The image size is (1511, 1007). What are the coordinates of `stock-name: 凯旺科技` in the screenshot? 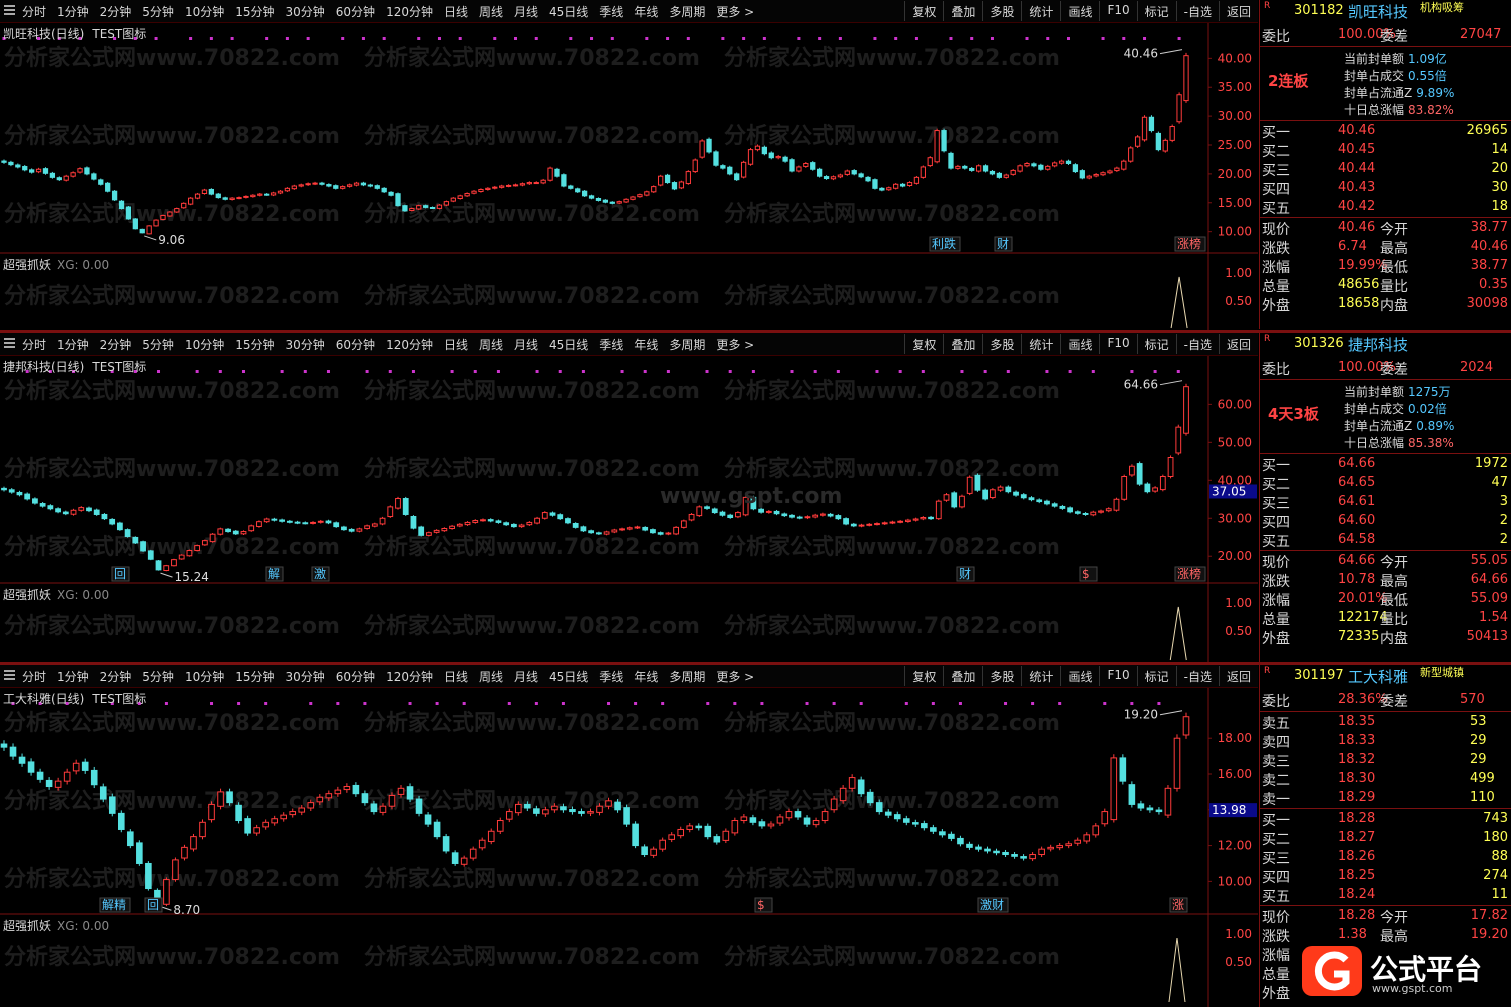 It's located at (1378, 11).